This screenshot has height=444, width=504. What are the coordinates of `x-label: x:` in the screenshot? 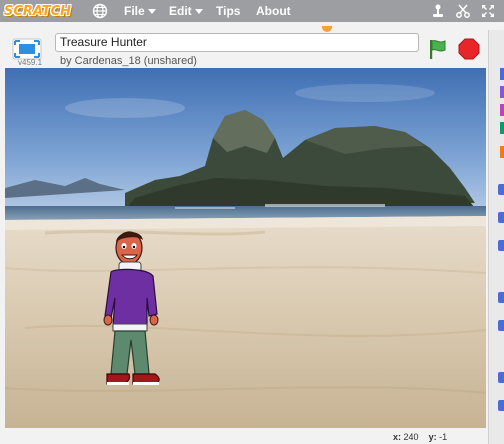 It's located at (397, 437).